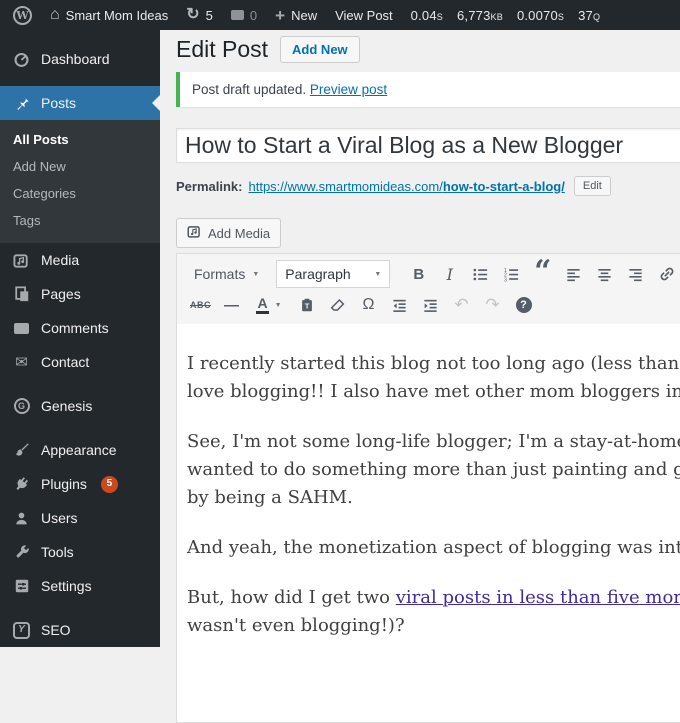 This screenshot has height=723, width=680. What do you see at coordinates (64, 484) in the screenshot?
I see `sidebar-item-label: Plugins` at bounding box center [64, 484].